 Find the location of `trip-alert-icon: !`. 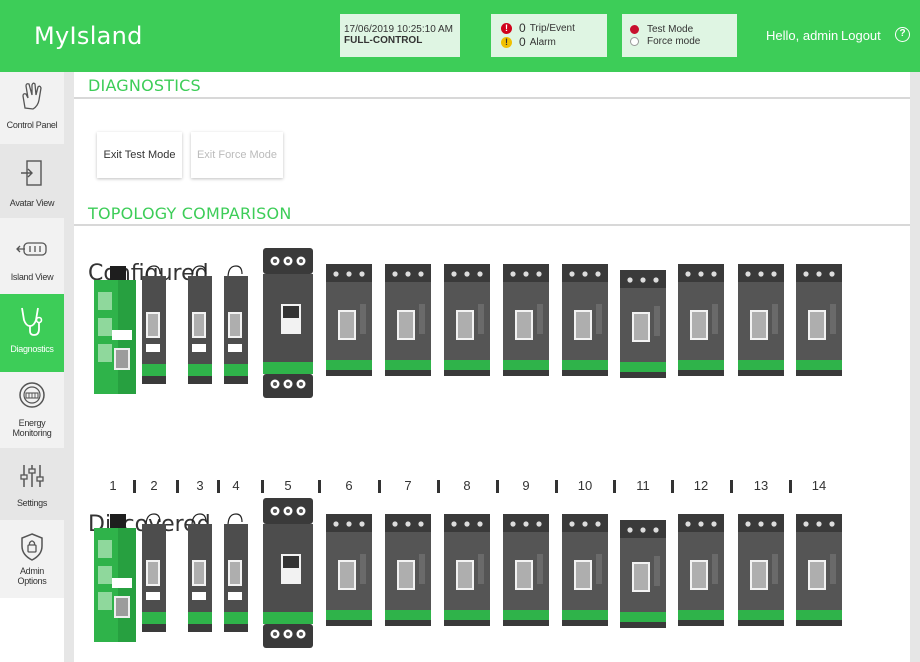

trip-alert-icon: ! is located at coordinates (506, 28).